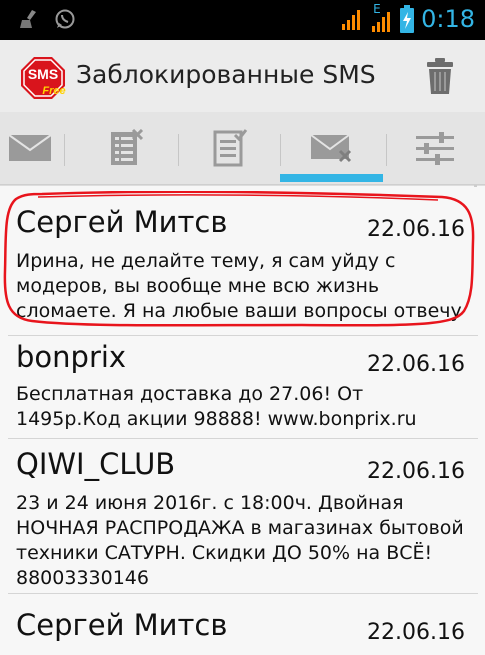  What do you see at coordinates (242, 624) in the screenshot?
I see `message-item: Сергей Митсв 22.06.16` at bounding box center [242, 624].